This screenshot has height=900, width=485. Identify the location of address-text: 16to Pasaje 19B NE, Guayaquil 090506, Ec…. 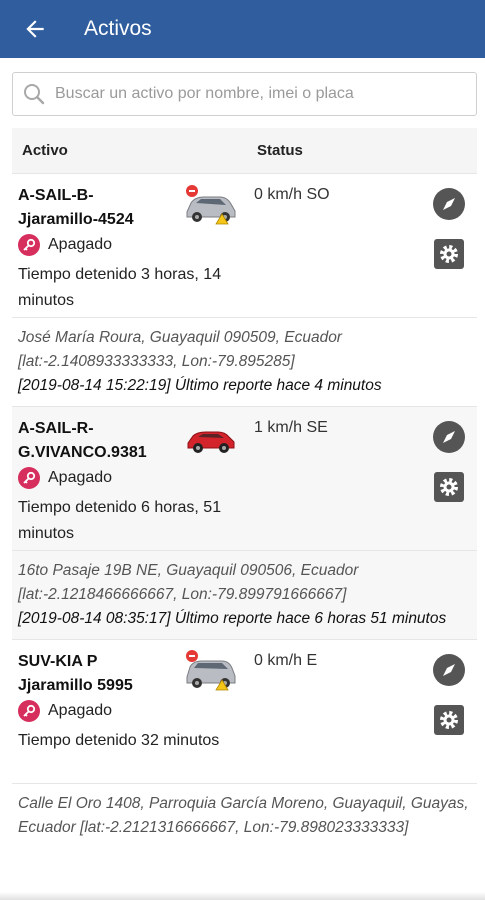
(232, 594).